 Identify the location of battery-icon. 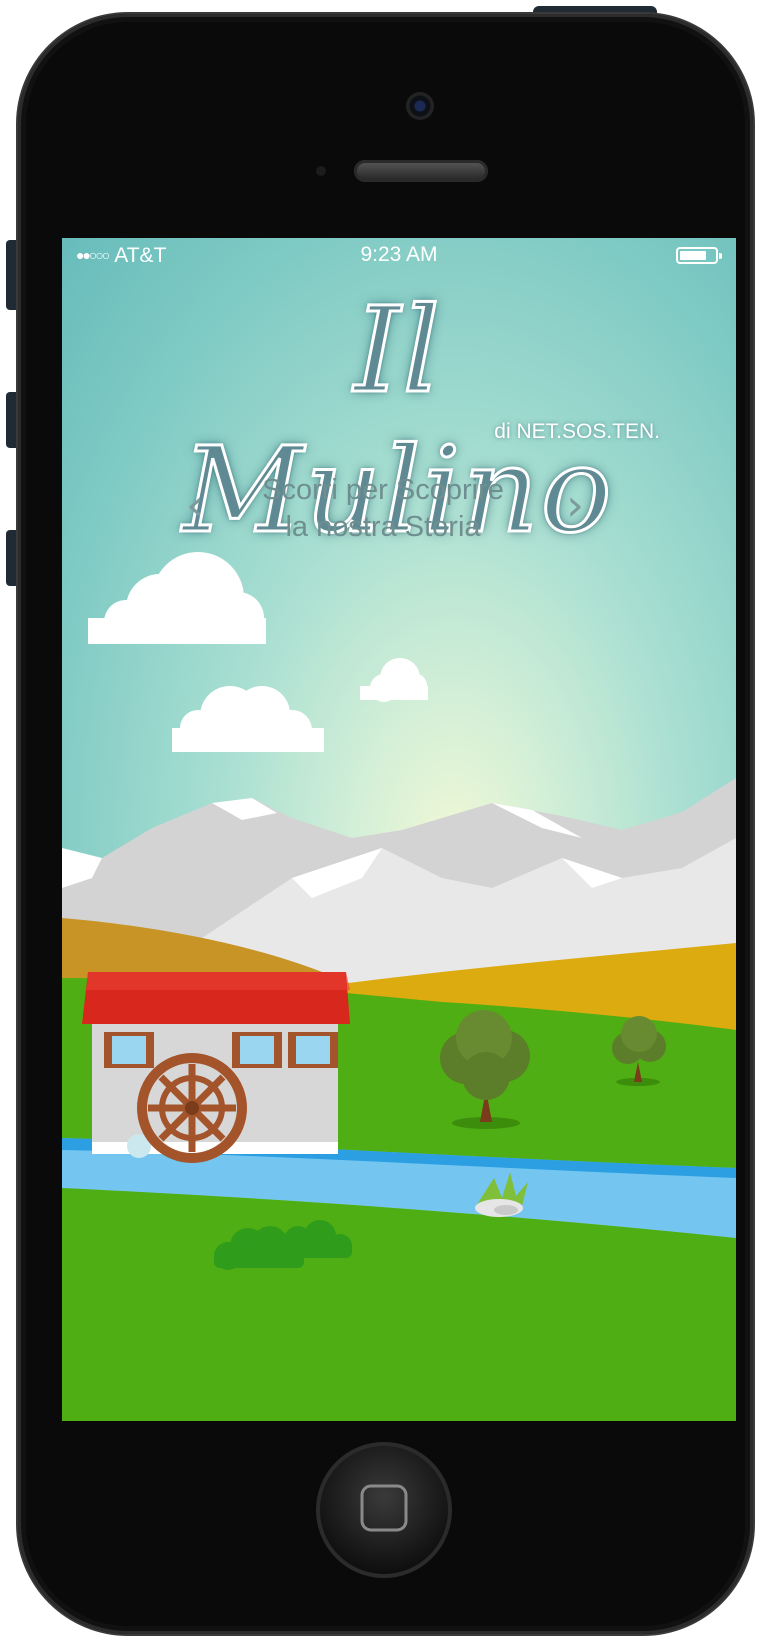
(699, 255).